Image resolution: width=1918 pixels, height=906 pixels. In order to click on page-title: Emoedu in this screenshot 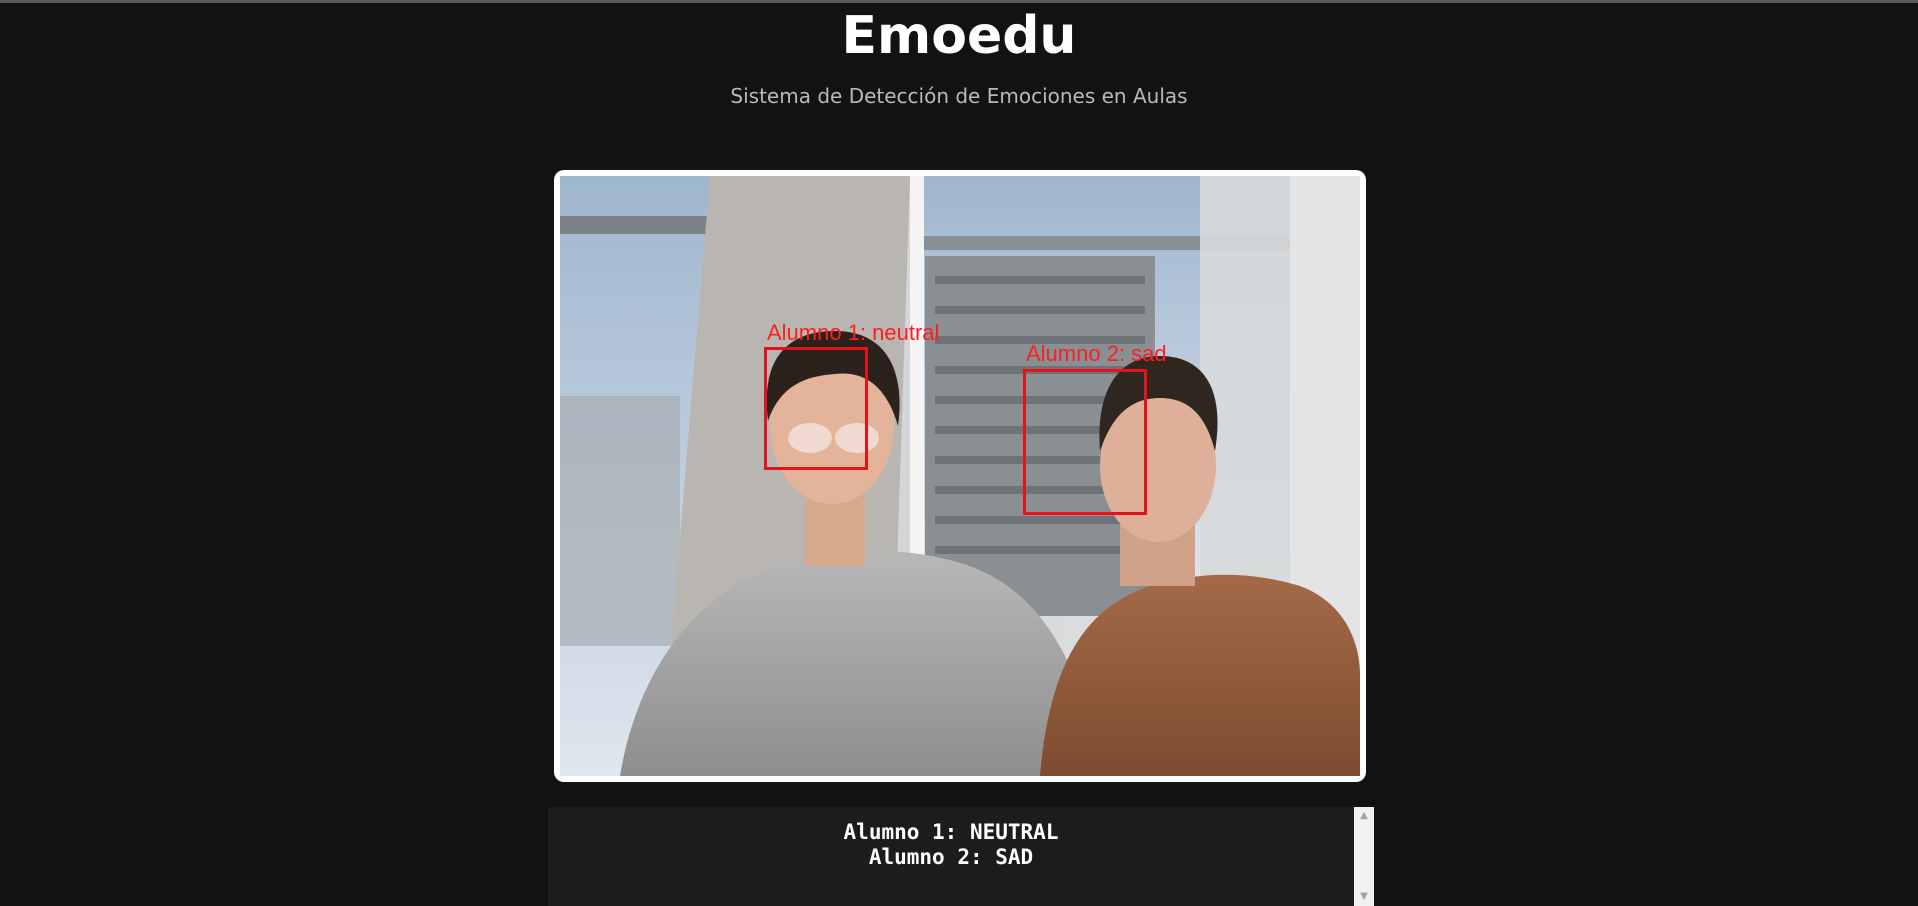, I will do `click(959, 36)`.